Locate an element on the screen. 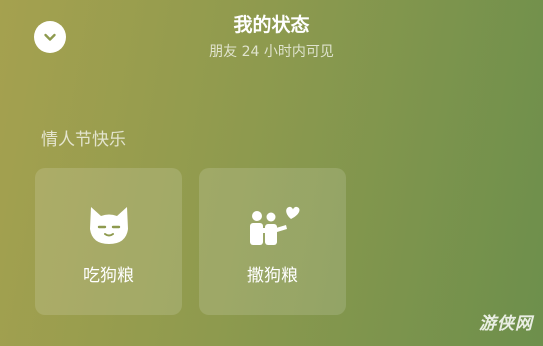 This screenshot has width=543, height=346. status-card-spread-dog-food: 撒狗粮 is located at coordinates (272, 241).